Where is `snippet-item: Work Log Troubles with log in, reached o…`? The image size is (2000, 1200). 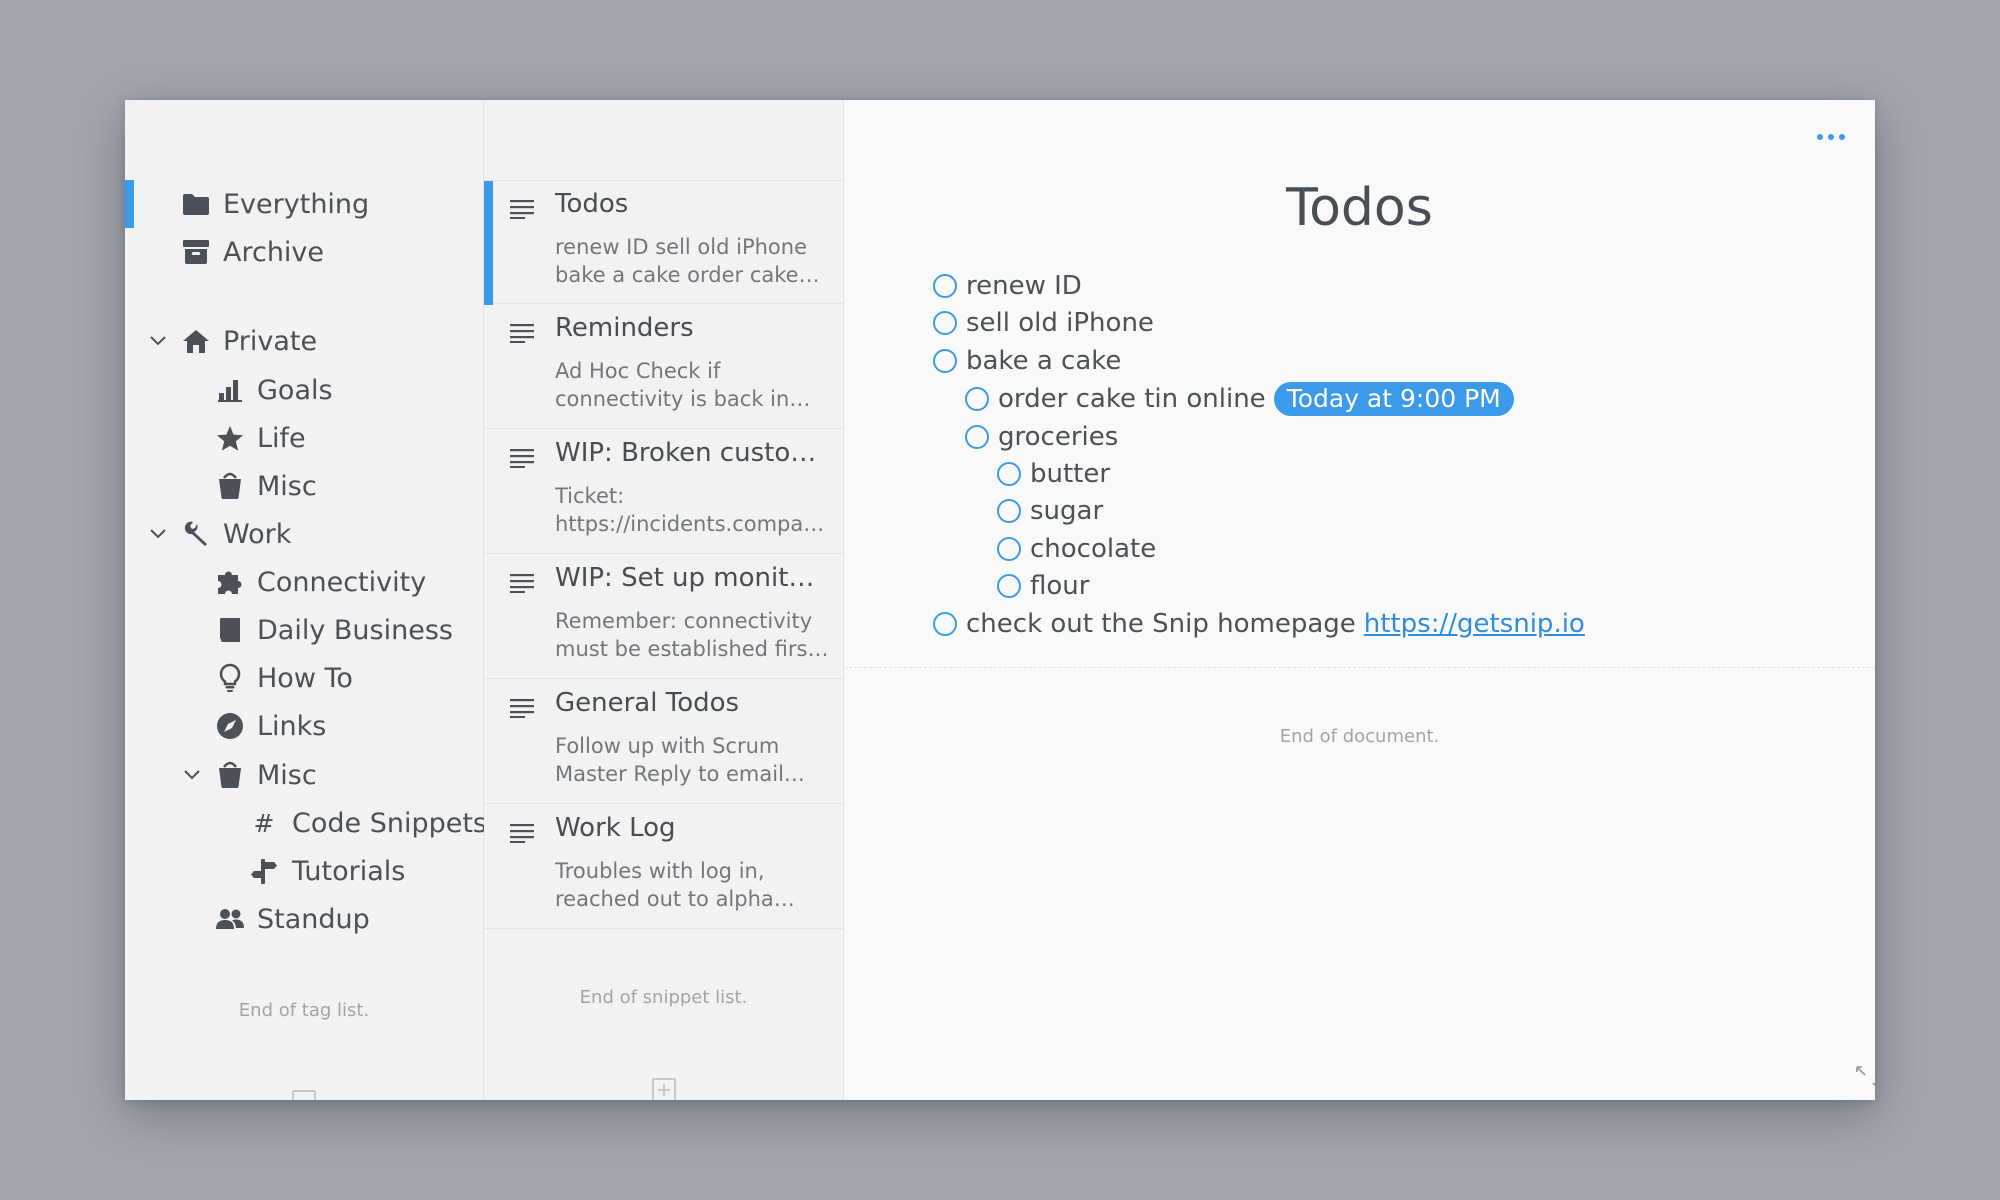 snippet-item: Work Log Troubles with log in, reached o… is located at coordinates (663, 867).